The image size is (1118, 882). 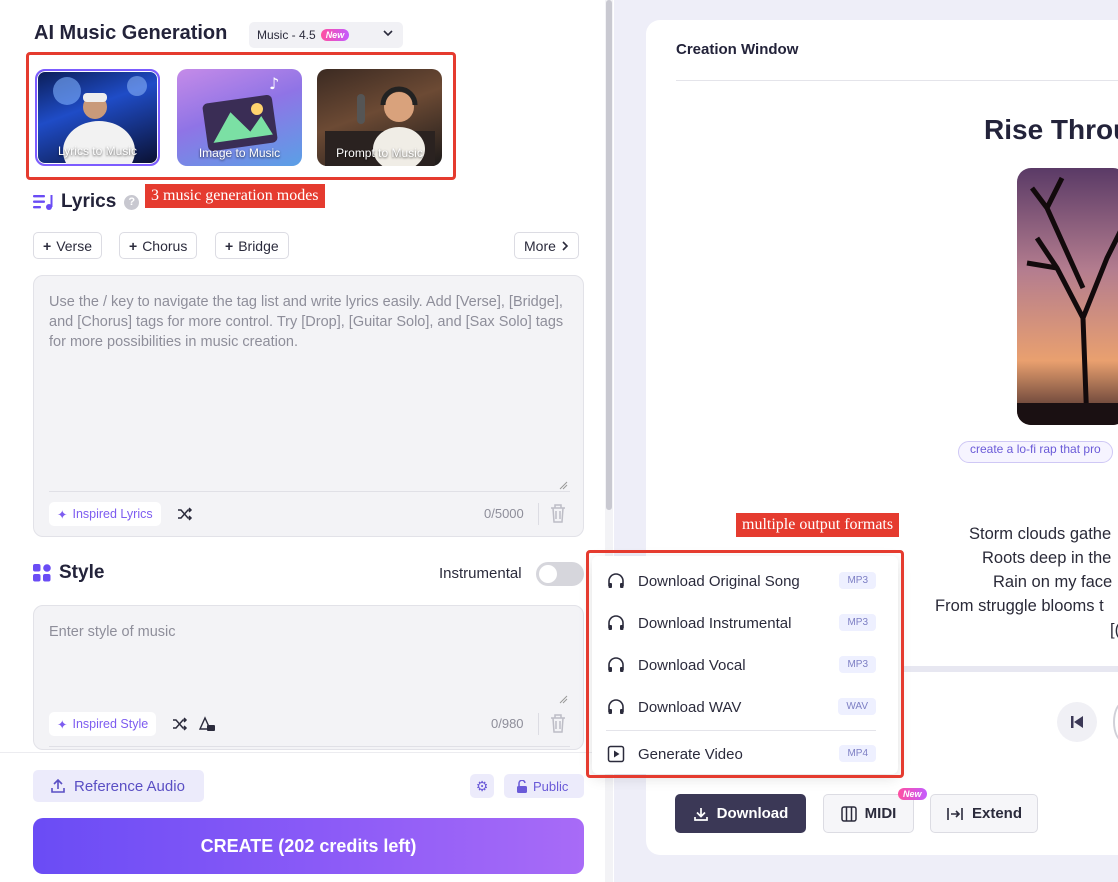 I want to click on reference-audio-button: Reference Audio, so click(x=118, y=786).